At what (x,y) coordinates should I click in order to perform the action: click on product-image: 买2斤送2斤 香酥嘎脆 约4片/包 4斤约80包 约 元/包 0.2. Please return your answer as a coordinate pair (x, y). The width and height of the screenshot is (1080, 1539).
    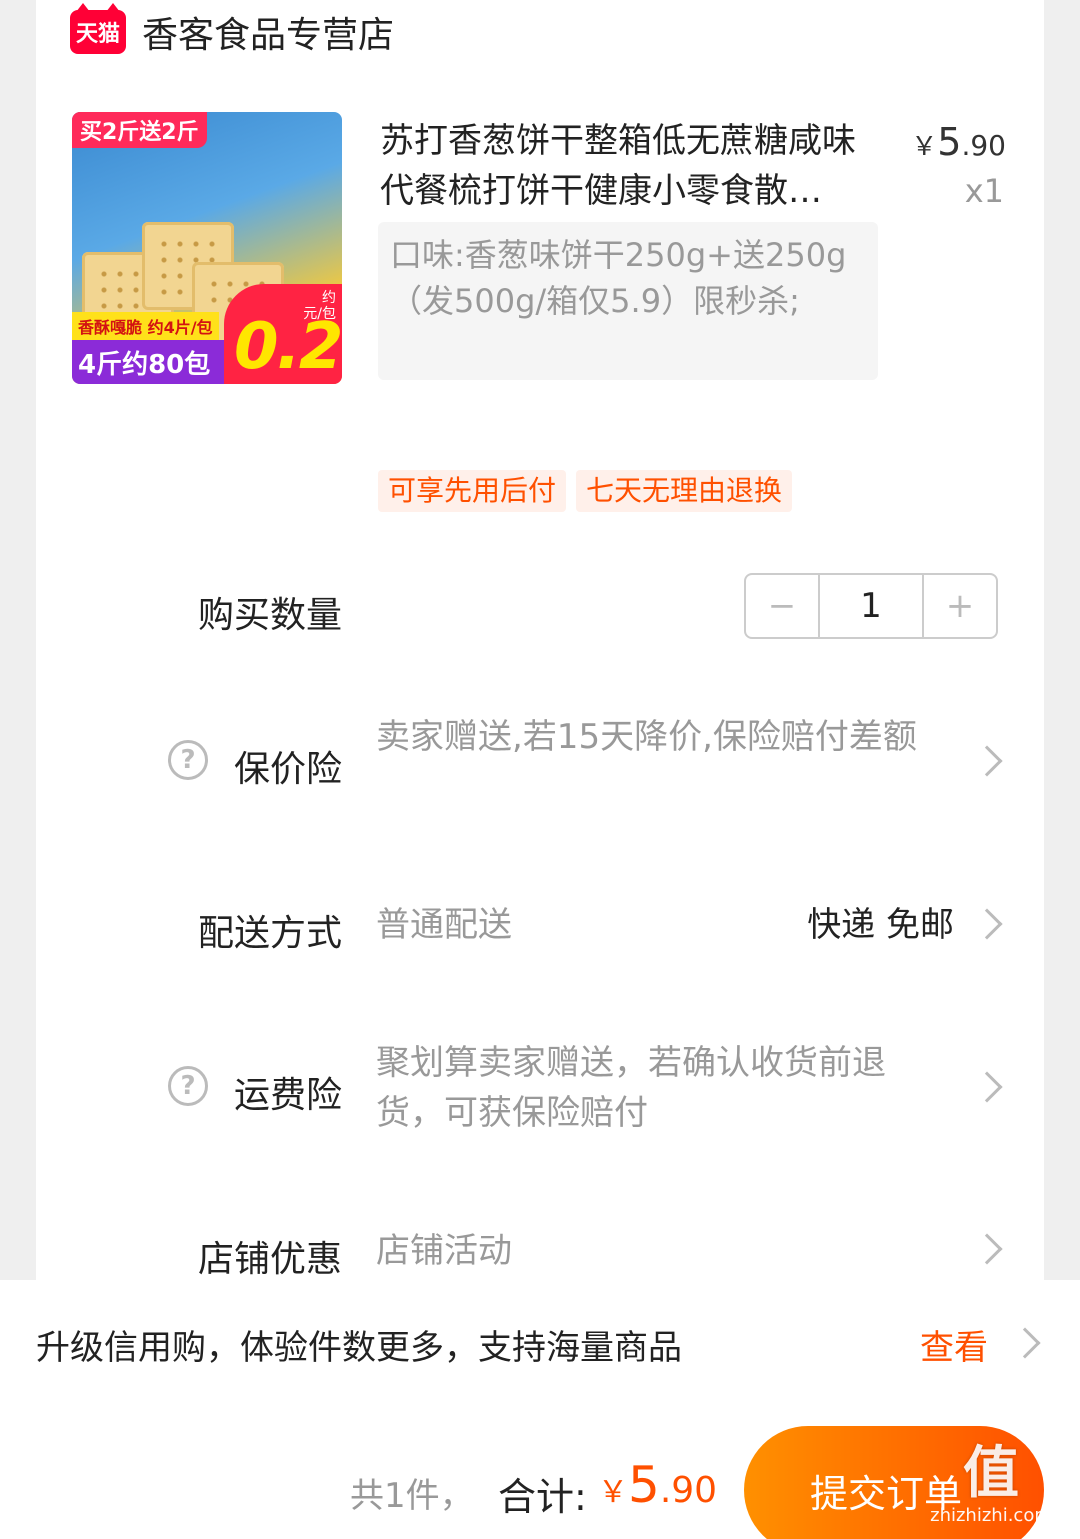
    Looking at the image, I should click on (207, 248).